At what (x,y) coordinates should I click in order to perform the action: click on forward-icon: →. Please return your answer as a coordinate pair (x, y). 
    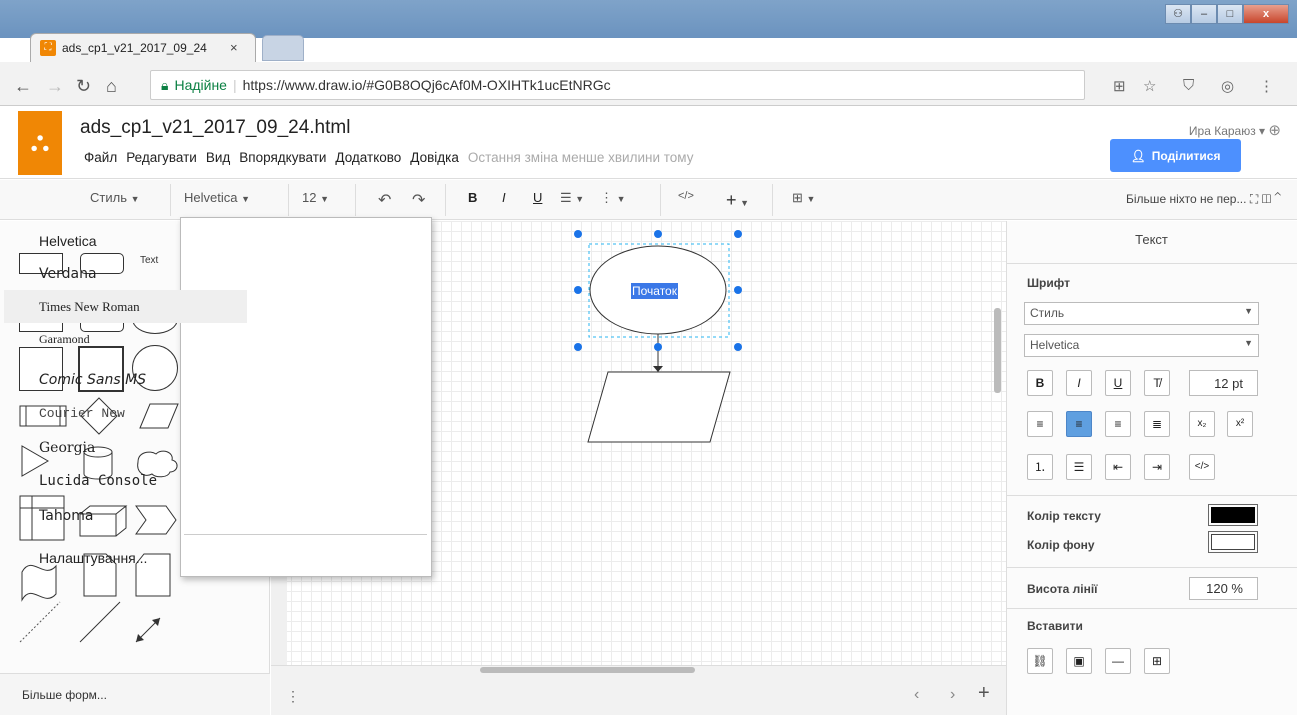
    Looking at the image, I should click on (55, 86).